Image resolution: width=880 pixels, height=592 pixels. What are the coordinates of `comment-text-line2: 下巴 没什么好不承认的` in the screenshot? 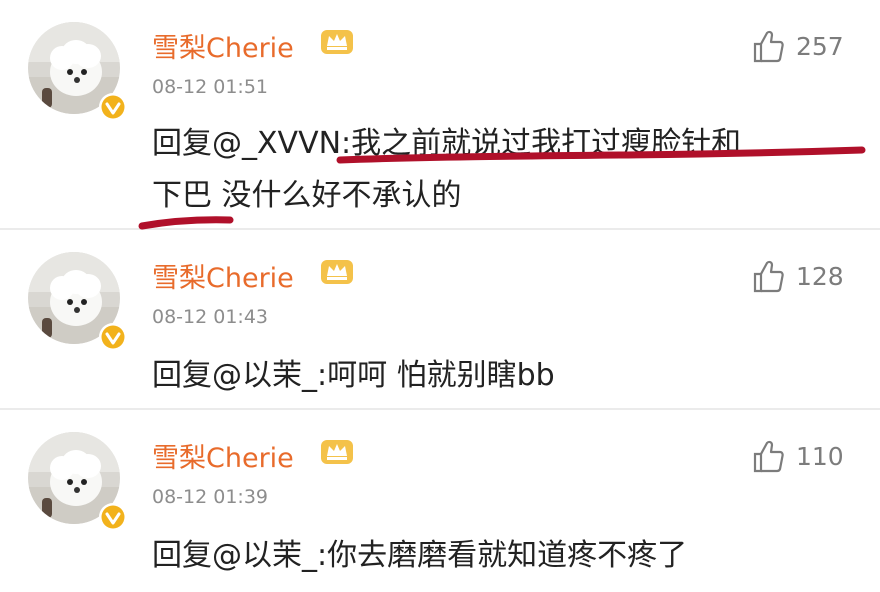 It's located at (307, 195).